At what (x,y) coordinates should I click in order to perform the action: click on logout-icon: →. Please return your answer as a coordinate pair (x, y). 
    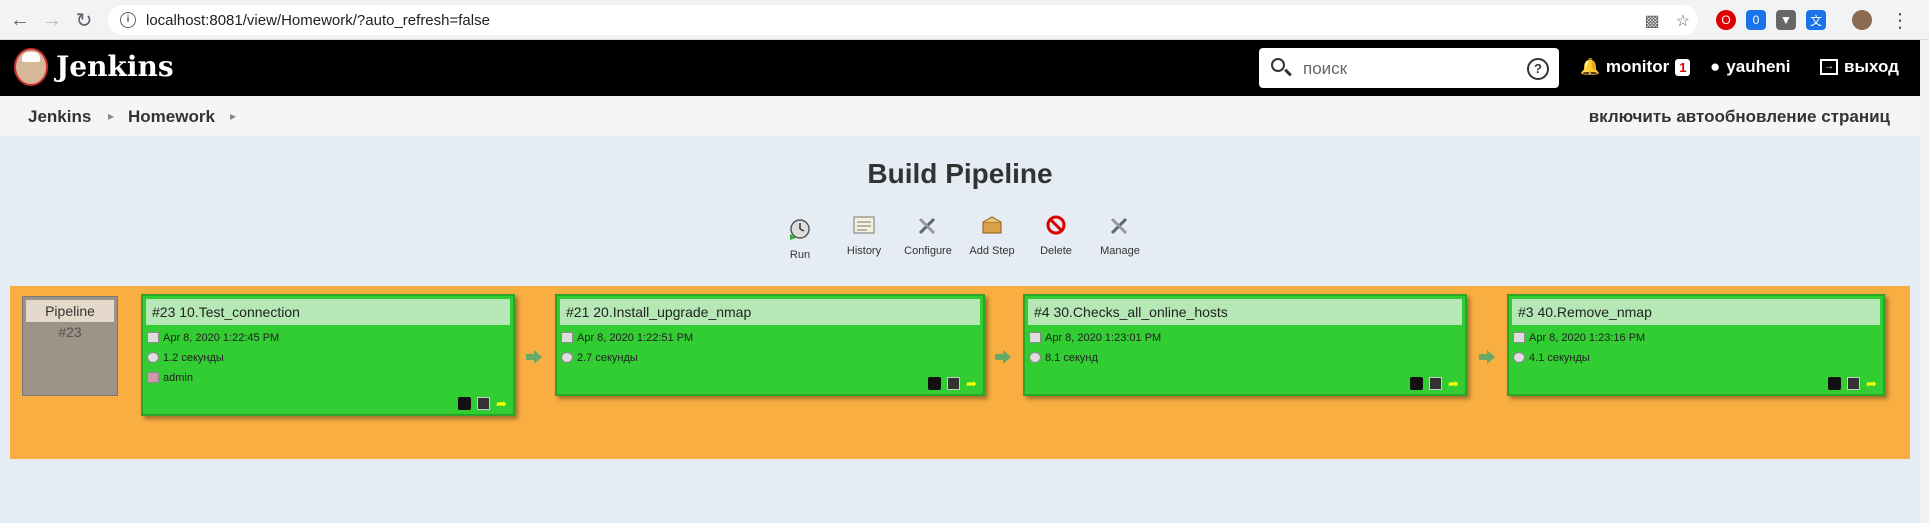
    Looking at the image, I should click on (1829, 67).